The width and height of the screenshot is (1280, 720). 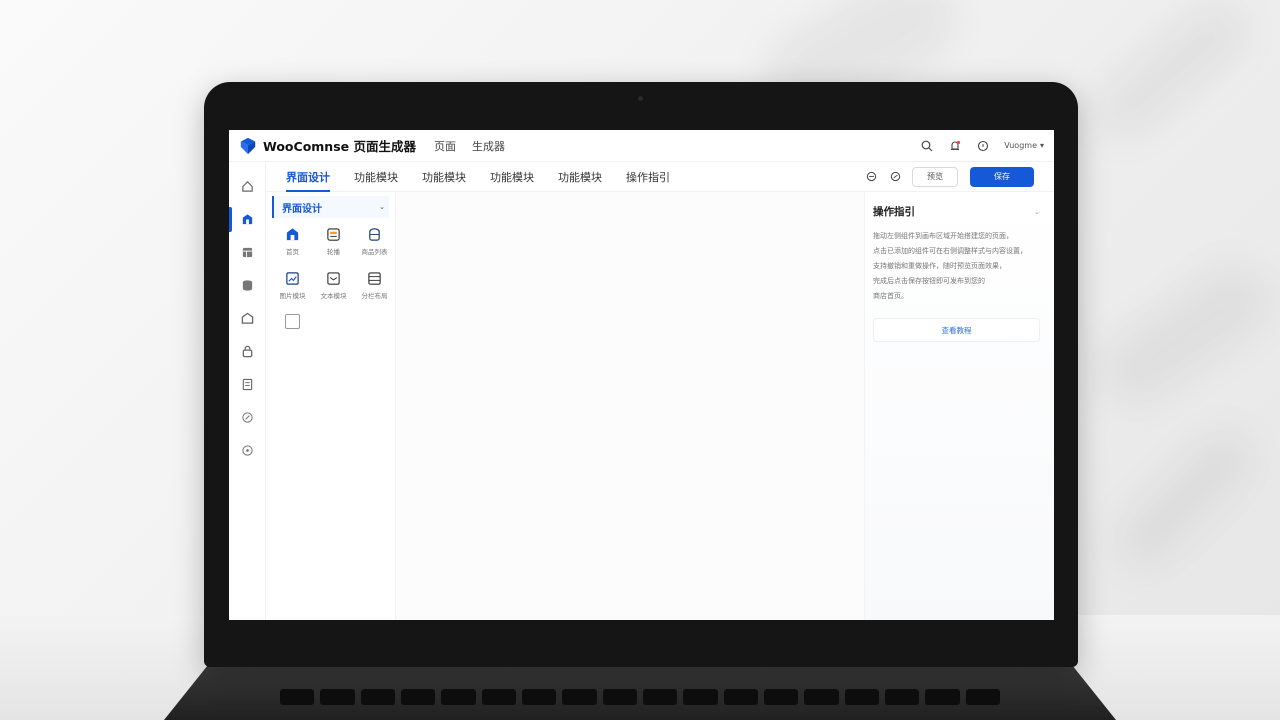 I want to click on document-icon, so click(x=247, y=384).